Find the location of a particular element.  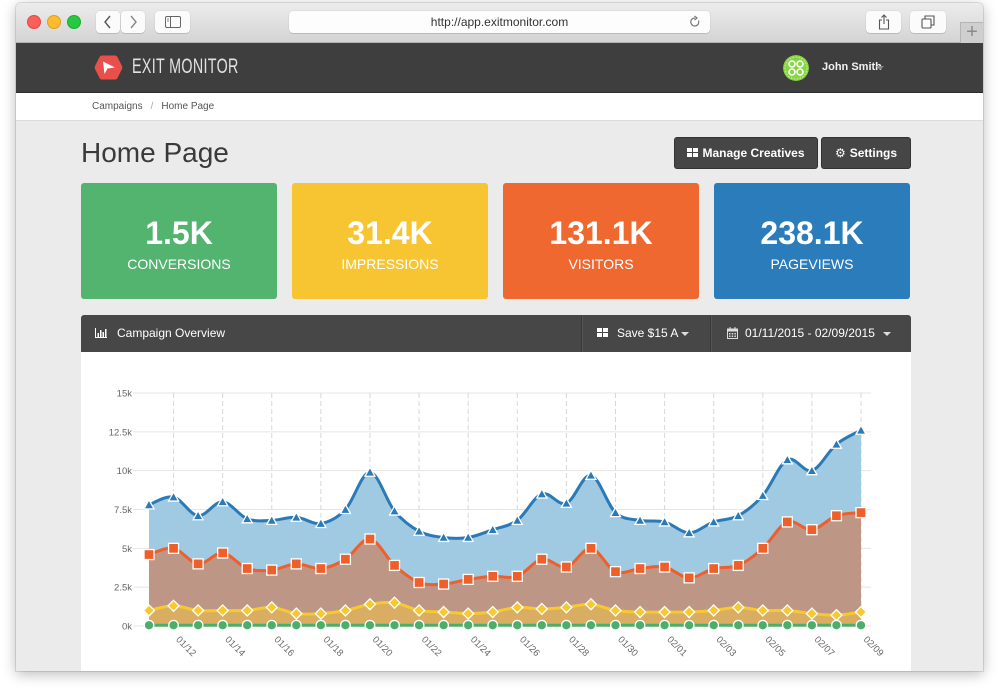

tabs-overview-button is located at coordinates (928, 22).